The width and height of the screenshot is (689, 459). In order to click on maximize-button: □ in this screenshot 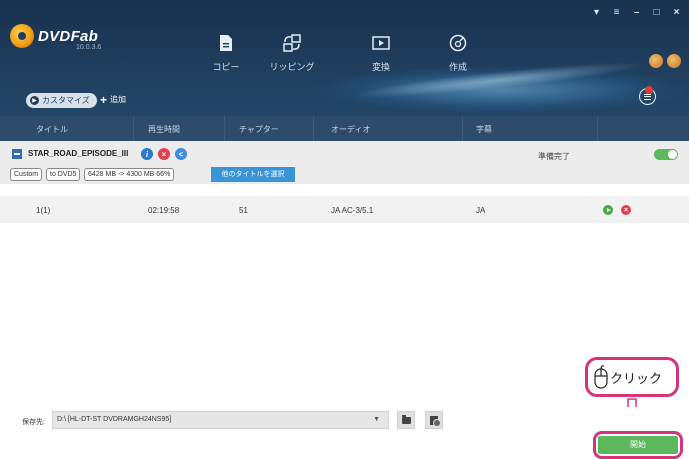, I will do `click(656, 12)`.